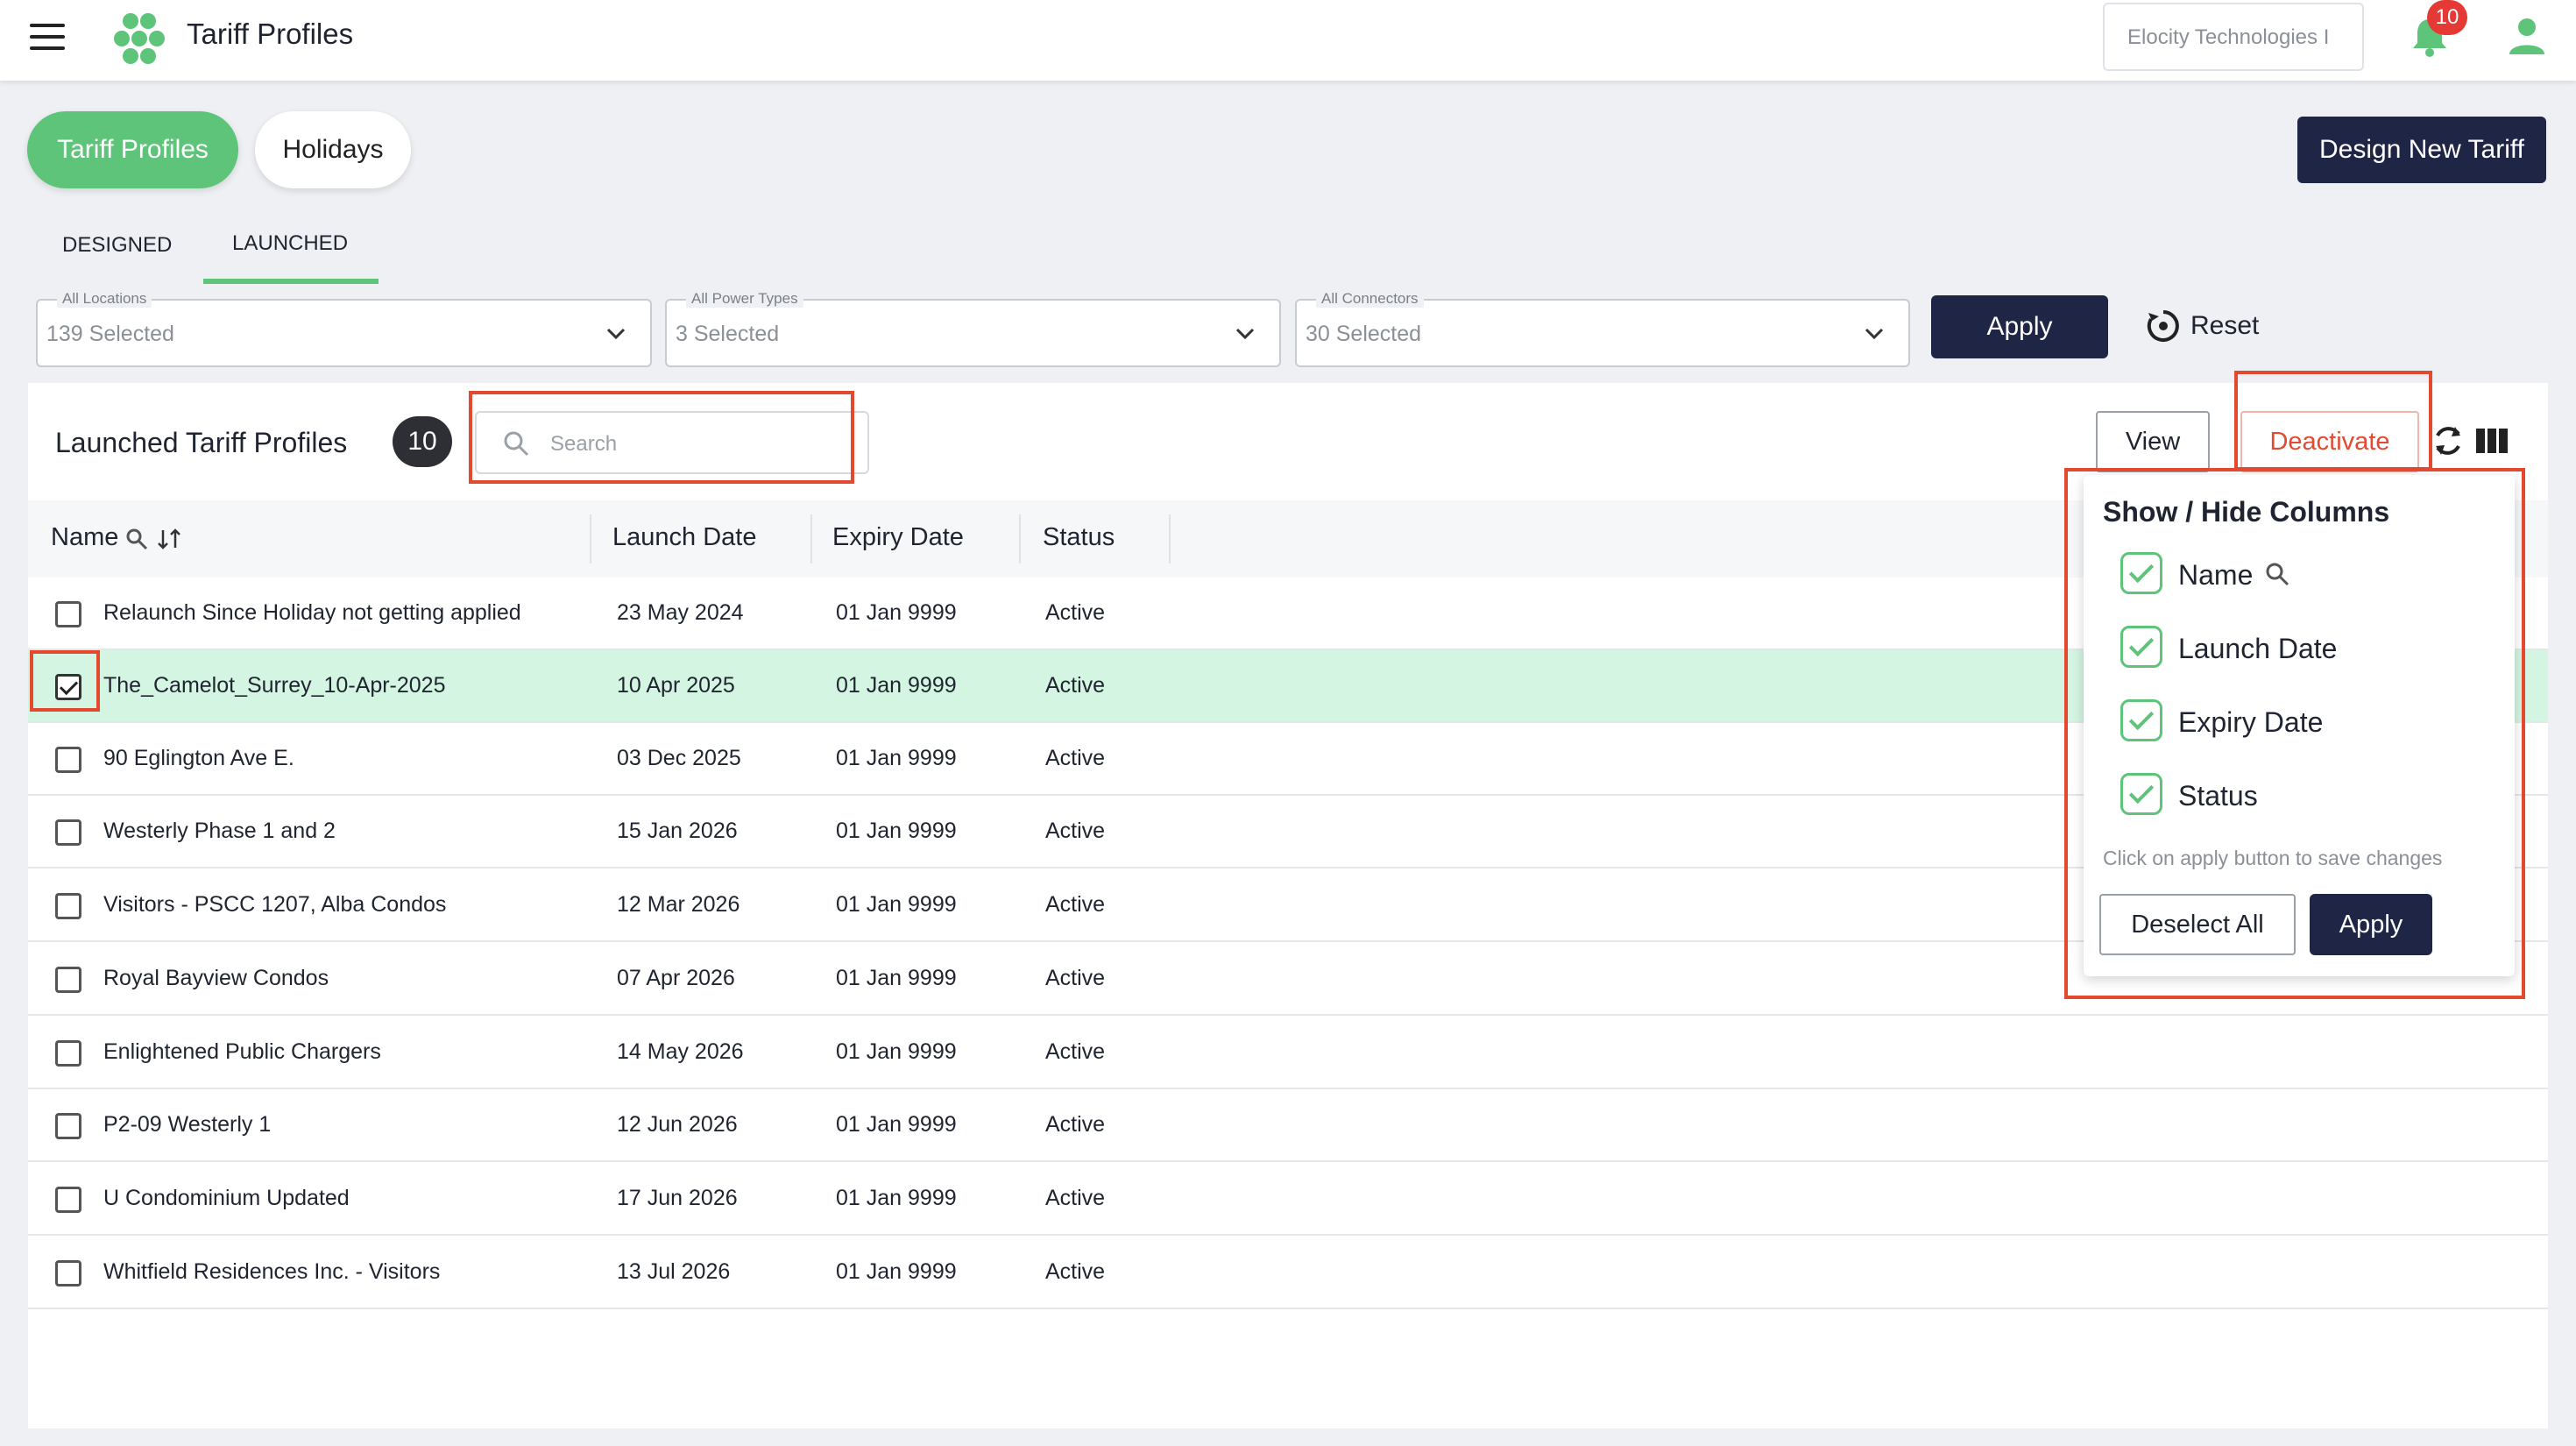  What do you see at coordinates (680, 1051) in the screenshot?
I see `cell-launch-date: 14 May 2026` at bounding box center [680, 1051].